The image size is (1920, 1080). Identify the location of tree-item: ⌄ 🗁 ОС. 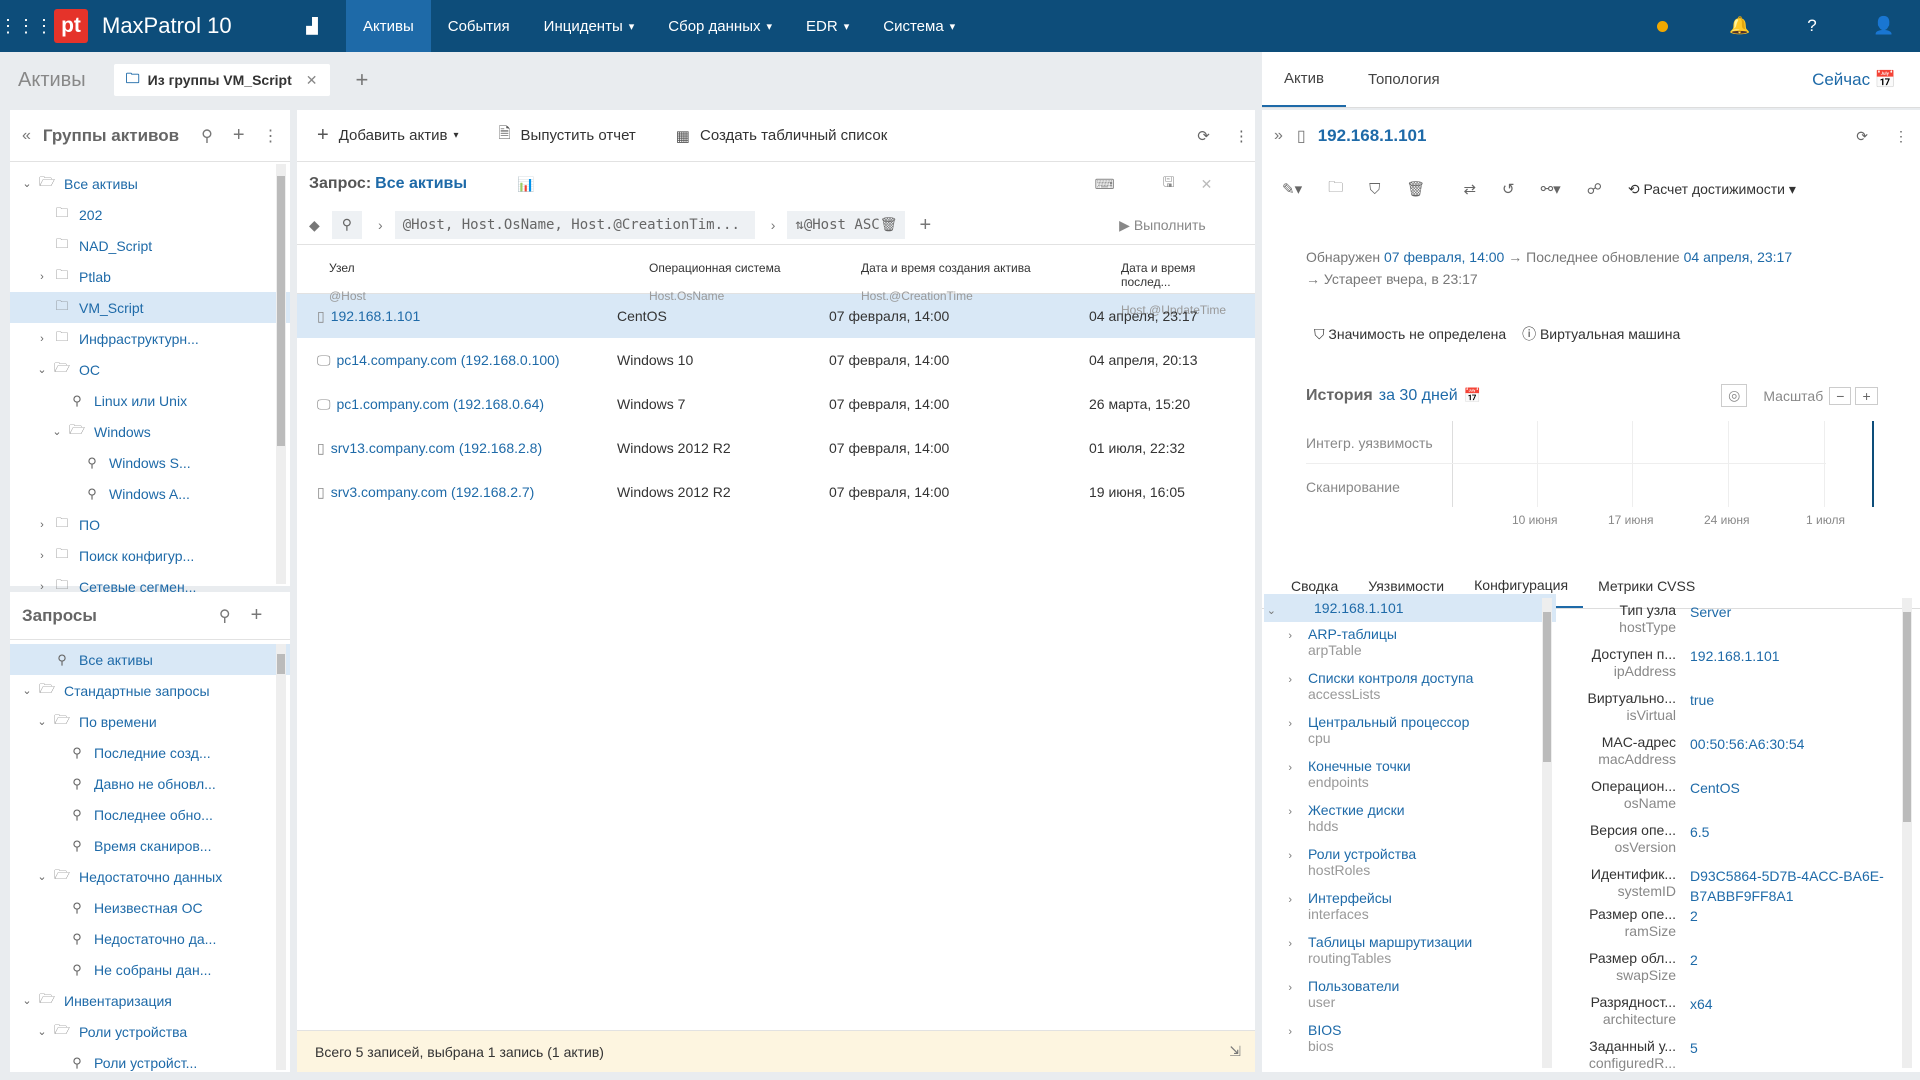
(150, 369).